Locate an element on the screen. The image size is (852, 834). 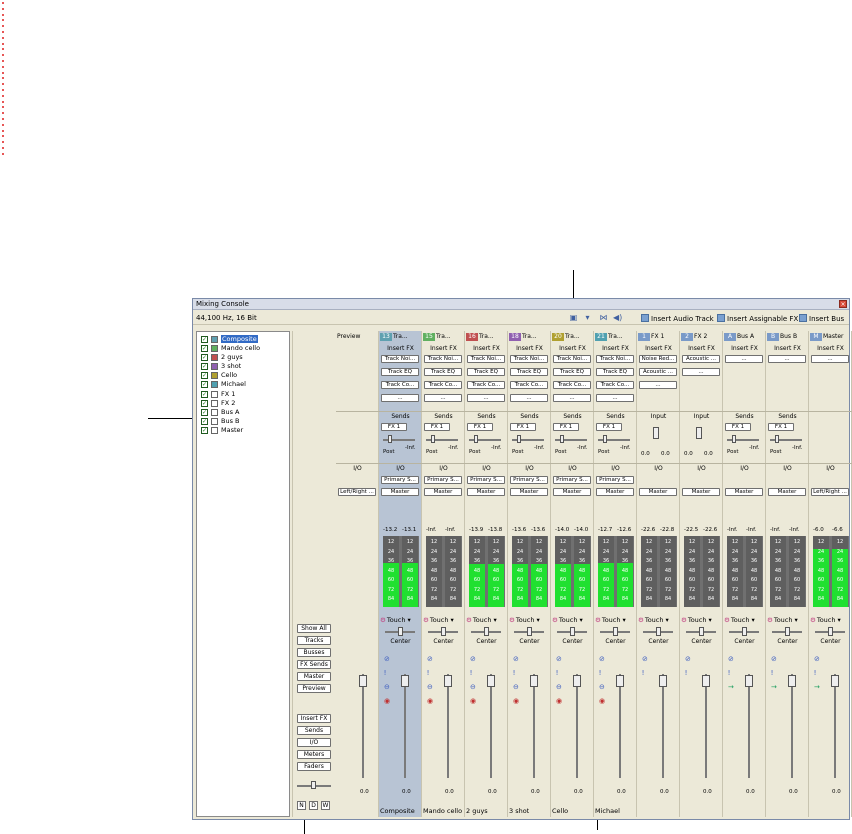
strip-header: 1 FX 1 is located at coordinates (658, 337).